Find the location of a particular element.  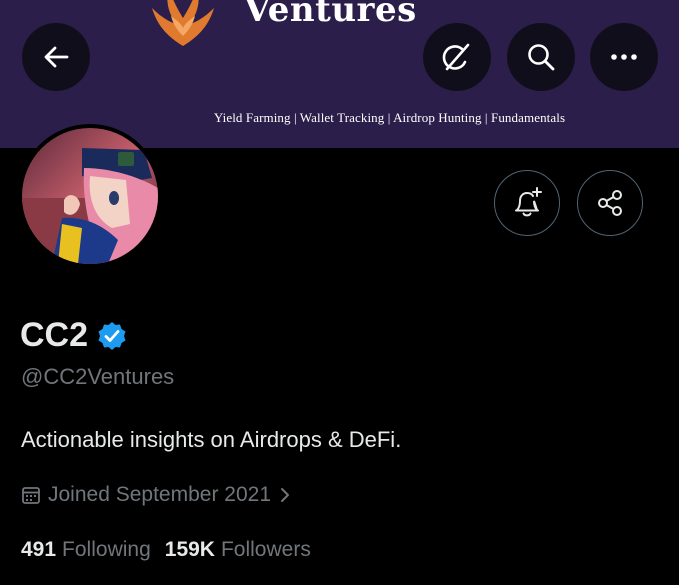

profile-stats: 491 Following 159K Followers is located at coordinates (166, 550).